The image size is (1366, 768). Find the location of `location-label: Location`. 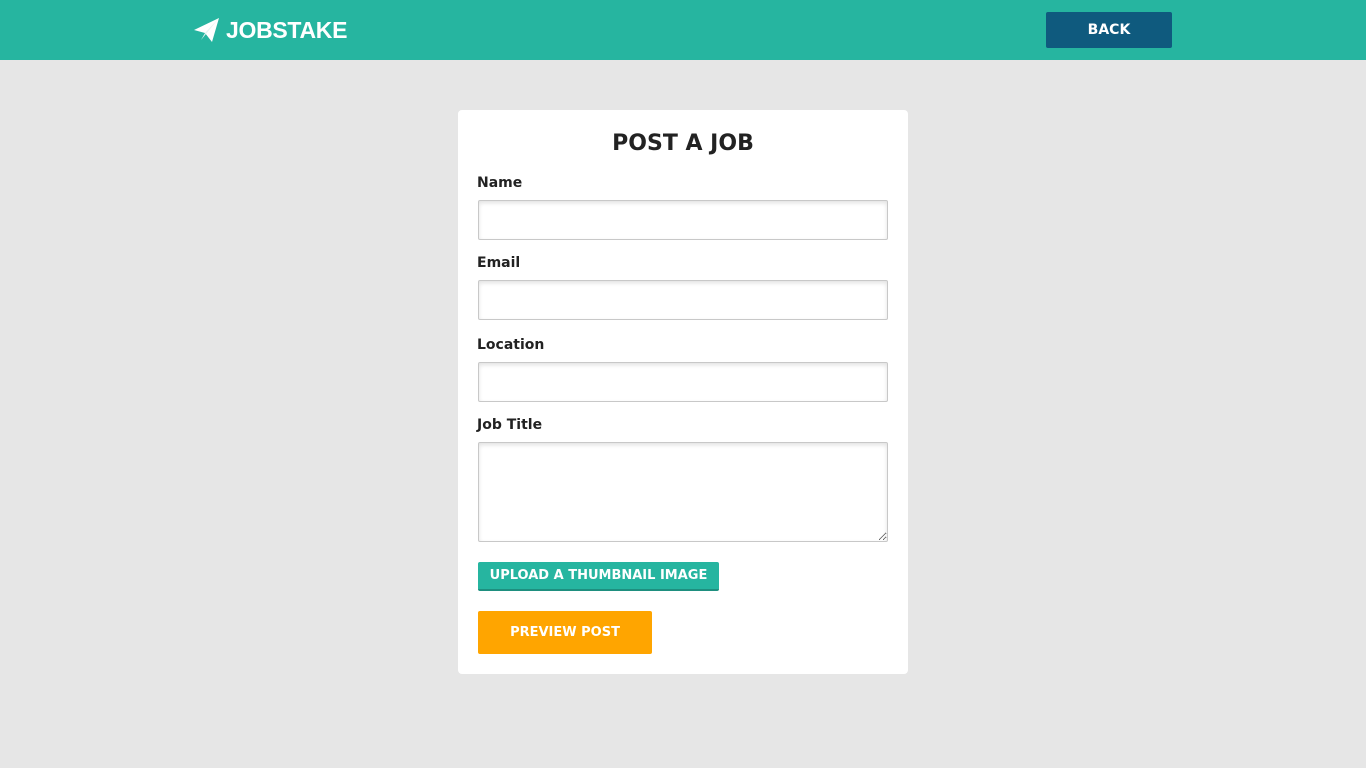

location-label: Location is located at coordinates (511, 345).